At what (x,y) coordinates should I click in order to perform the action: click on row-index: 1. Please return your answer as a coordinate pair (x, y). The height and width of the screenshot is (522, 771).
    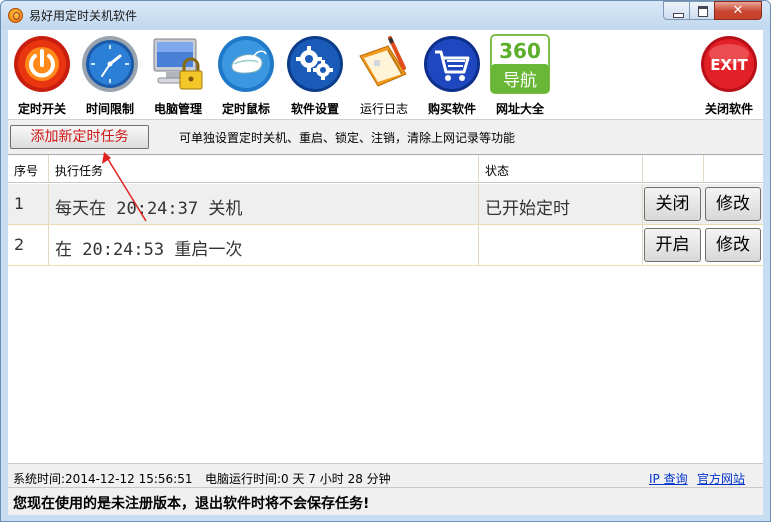
    Looking at the image, I should click on (19, 203).